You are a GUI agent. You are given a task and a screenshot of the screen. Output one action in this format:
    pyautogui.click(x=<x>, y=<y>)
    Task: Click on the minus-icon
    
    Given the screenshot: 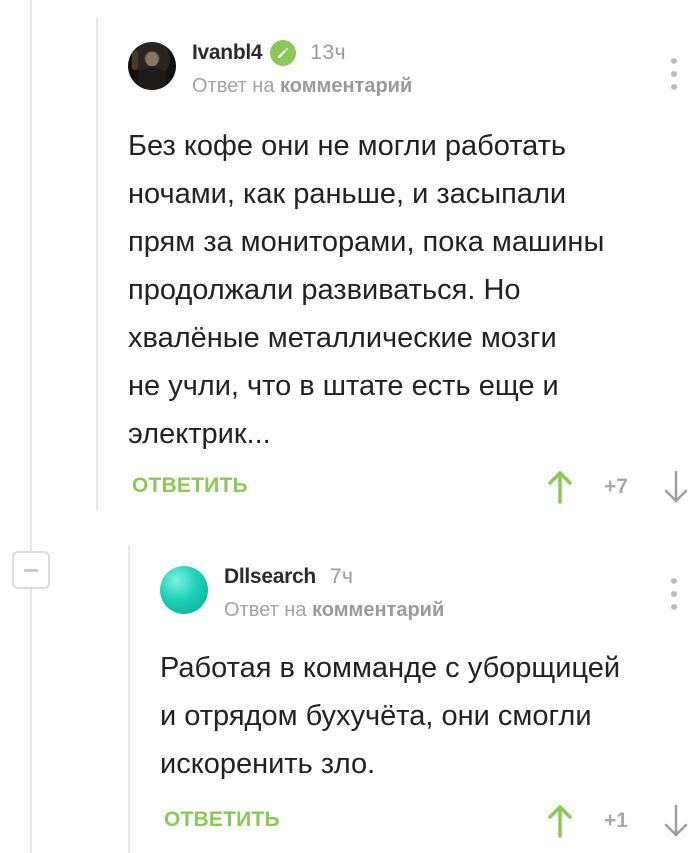 What is the action you would take?
    pyautogui.click(x=31, y=570)
    